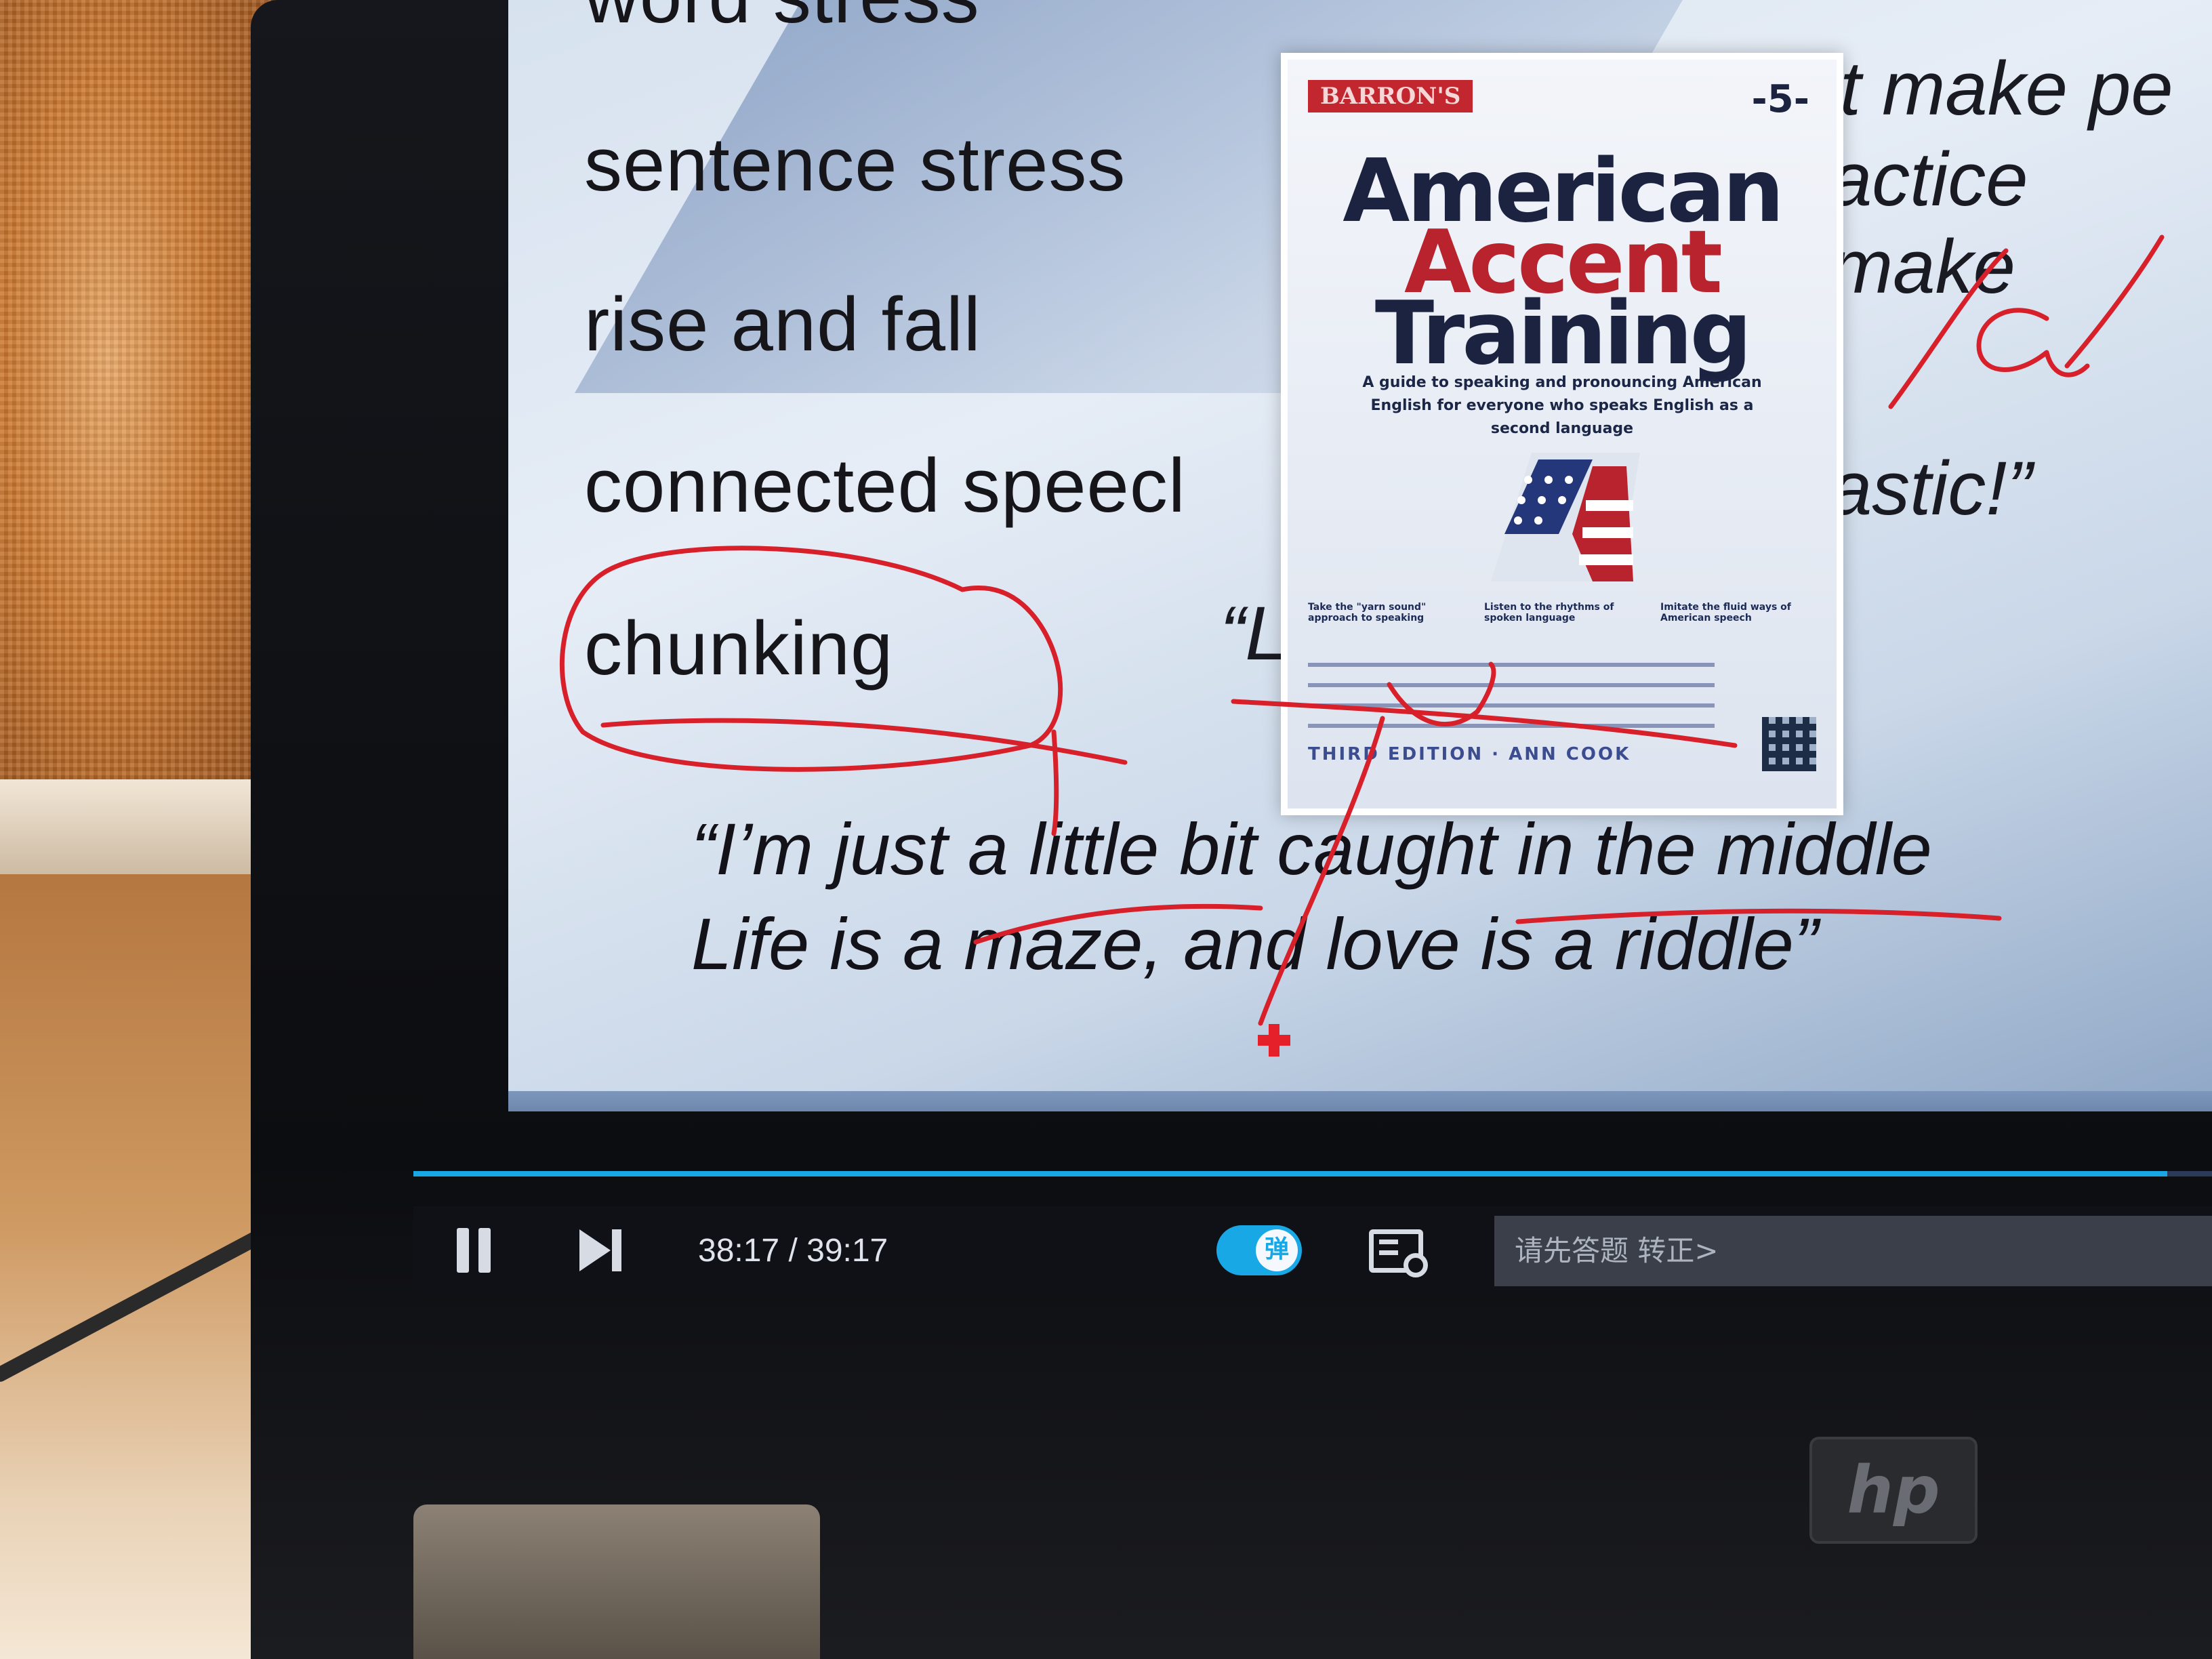 The width and height of the screenshot is (2212, 1659). Describe the element at coordinates (885, 485) in the screenshot. I see `term-connected-speech: connected speecl` at that location.